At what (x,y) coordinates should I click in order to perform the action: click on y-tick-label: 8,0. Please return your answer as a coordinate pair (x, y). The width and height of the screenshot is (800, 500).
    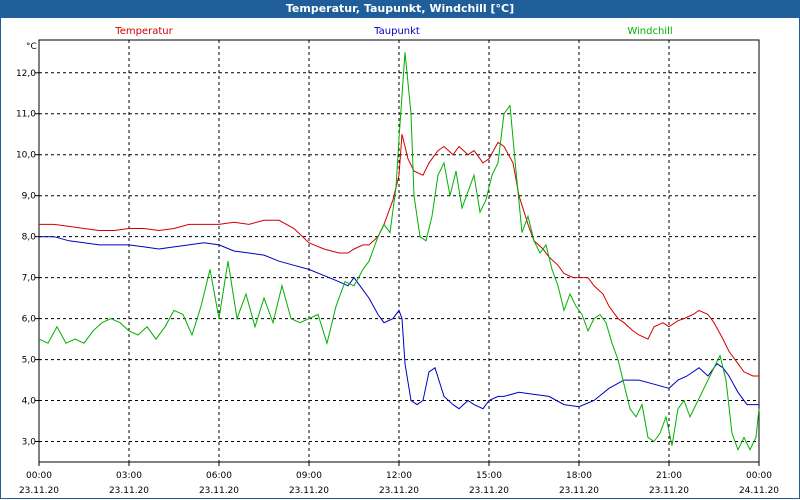
    Looking at the image, I should click on (29, 238).